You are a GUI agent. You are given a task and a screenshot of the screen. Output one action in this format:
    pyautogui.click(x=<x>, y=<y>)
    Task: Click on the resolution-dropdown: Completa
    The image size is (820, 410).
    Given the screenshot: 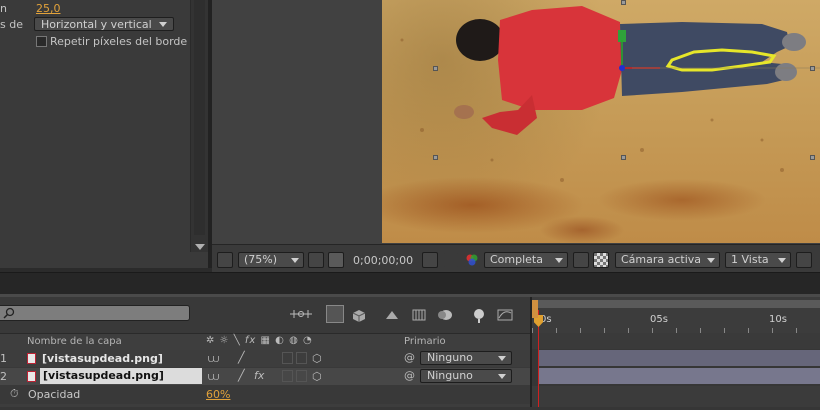 What is the action you would take?
    pyautogui.click(x=526, y=260)
    